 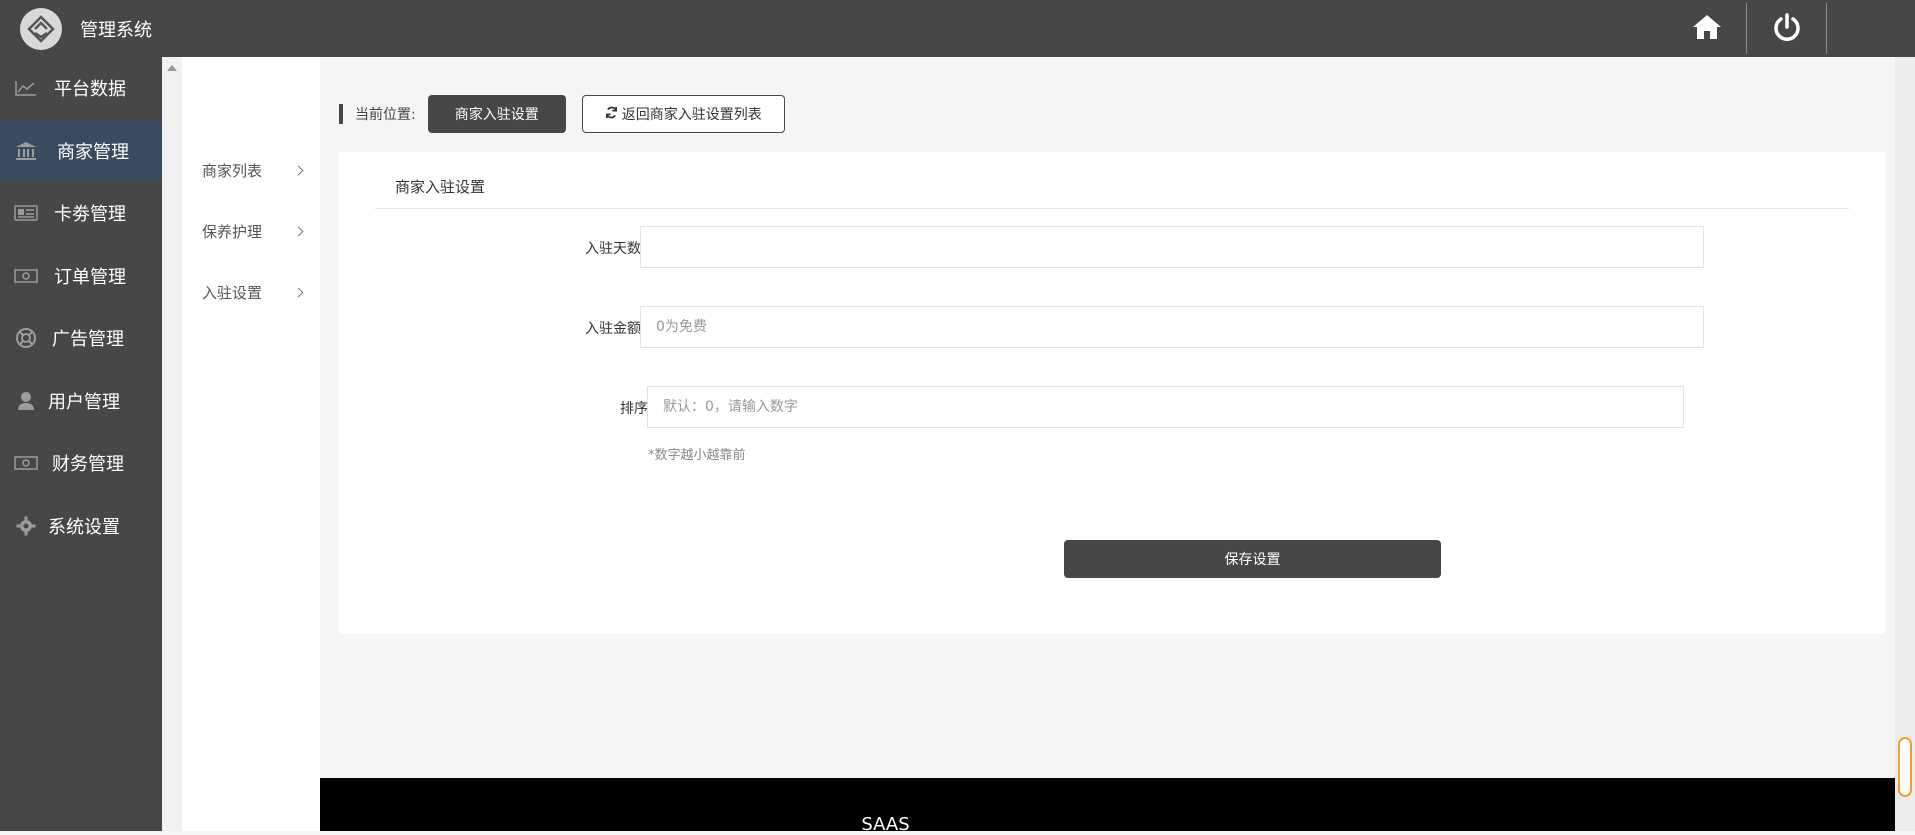 What do you see at coordinates (947, 28) in the screenshot?
I see `top-bar: 管理系统` at bounding box center [947, 28].